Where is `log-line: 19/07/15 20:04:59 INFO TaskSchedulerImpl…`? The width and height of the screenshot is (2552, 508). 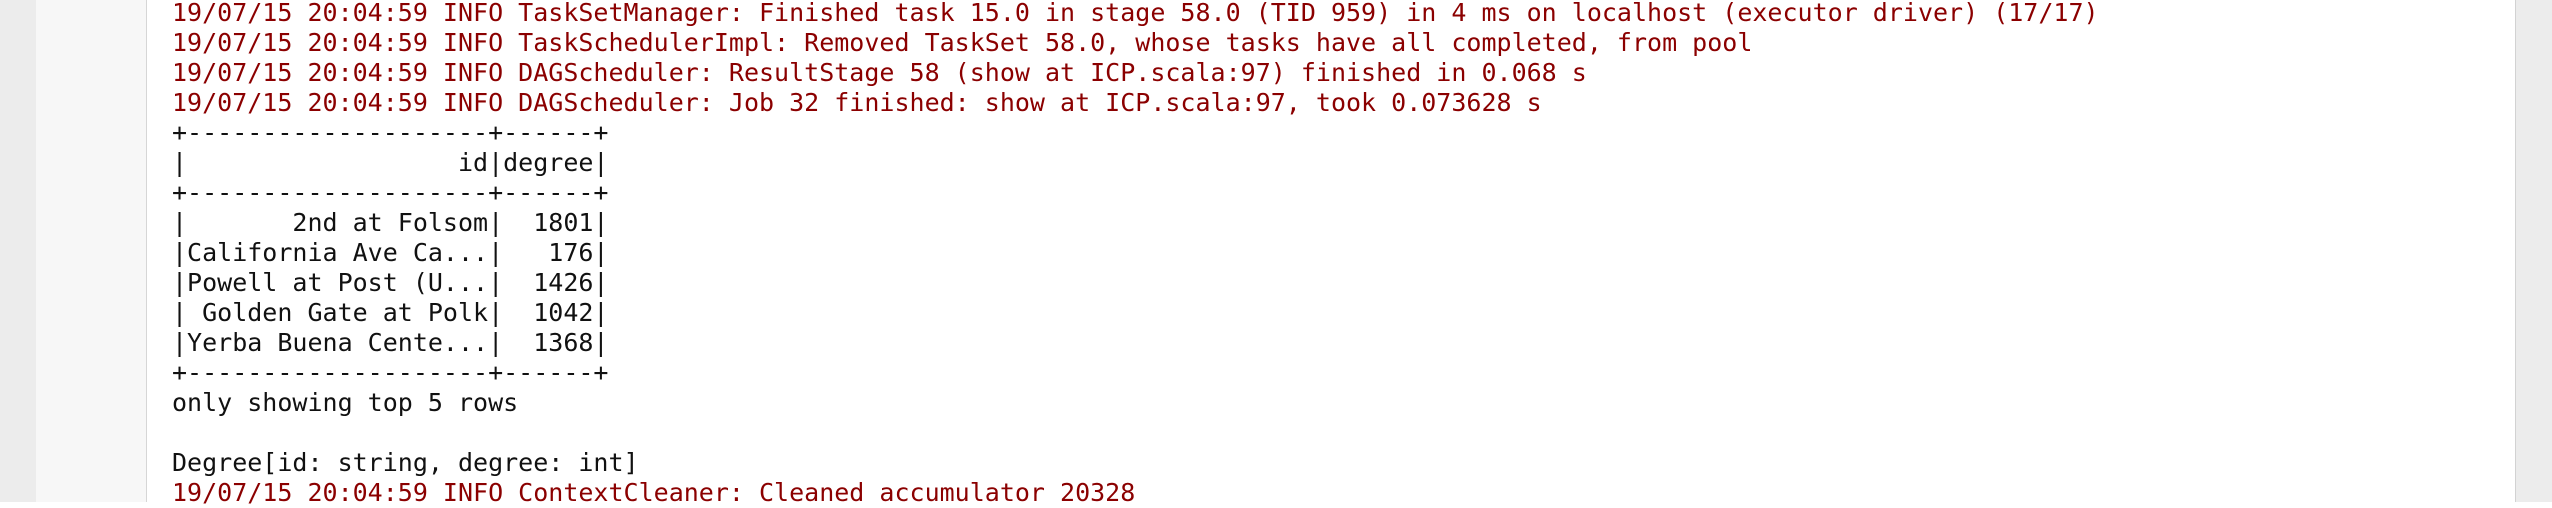 log-line: 19/07/15 20:04:59 INFO TaskSchedulerImpl… is located at coordinates (962, 42).